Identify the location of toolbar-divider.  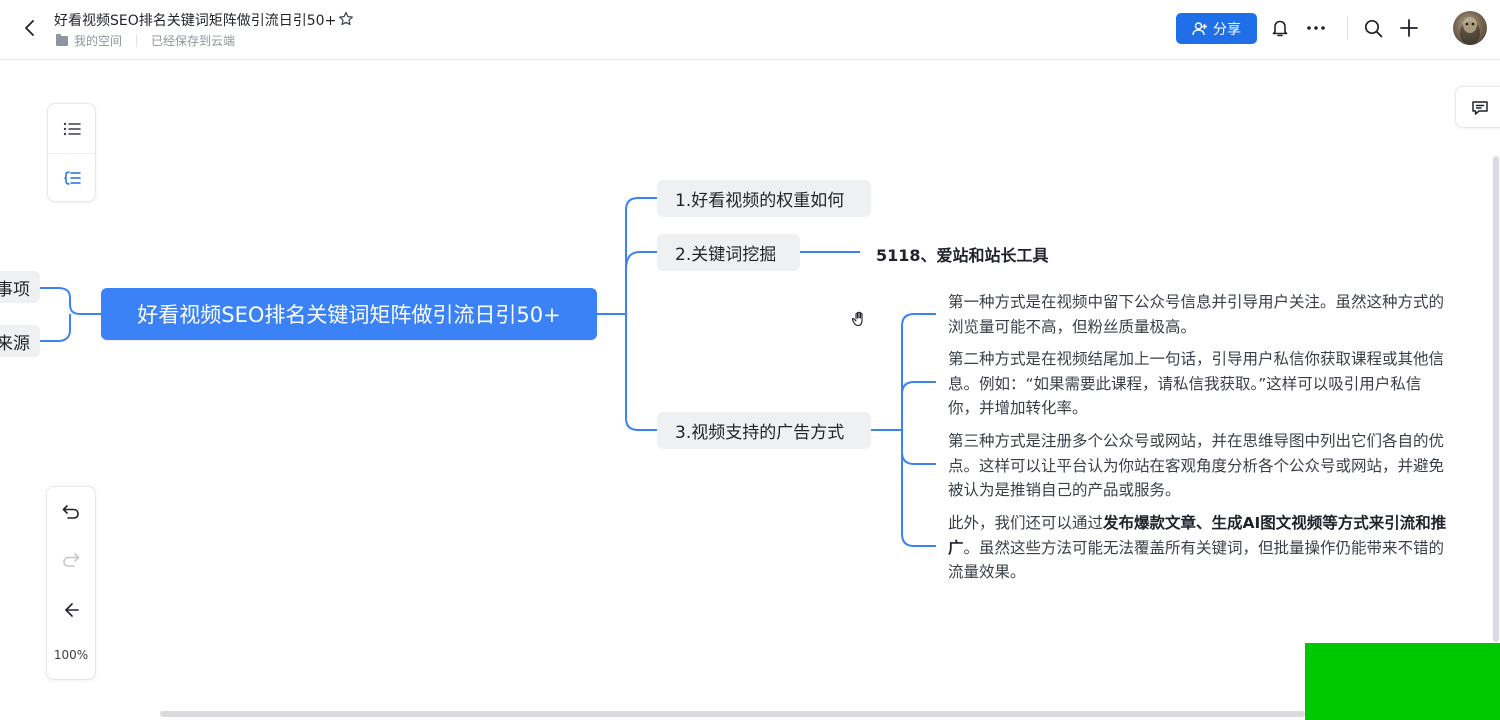
(1347, 28).